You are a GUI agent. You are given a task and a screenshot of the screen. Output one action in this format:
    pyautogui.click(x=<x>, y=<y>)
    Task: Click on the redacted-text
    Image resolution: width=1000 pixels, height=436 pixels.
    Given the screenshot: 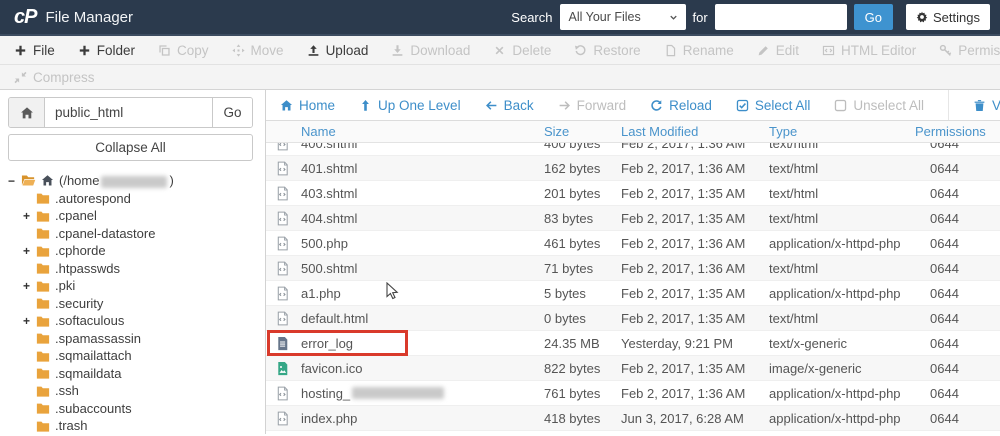 What is the action you would take?
    pyautogui.click(x=134, y=181)
    